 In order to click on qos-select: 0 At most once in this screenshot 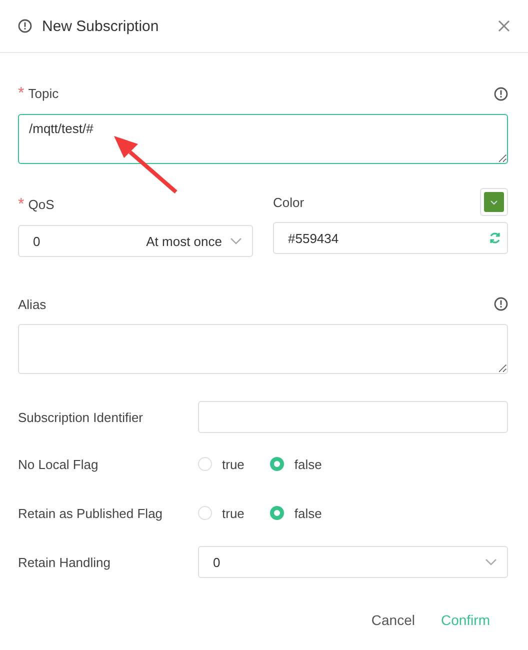, I will do `click(135, 241)`.